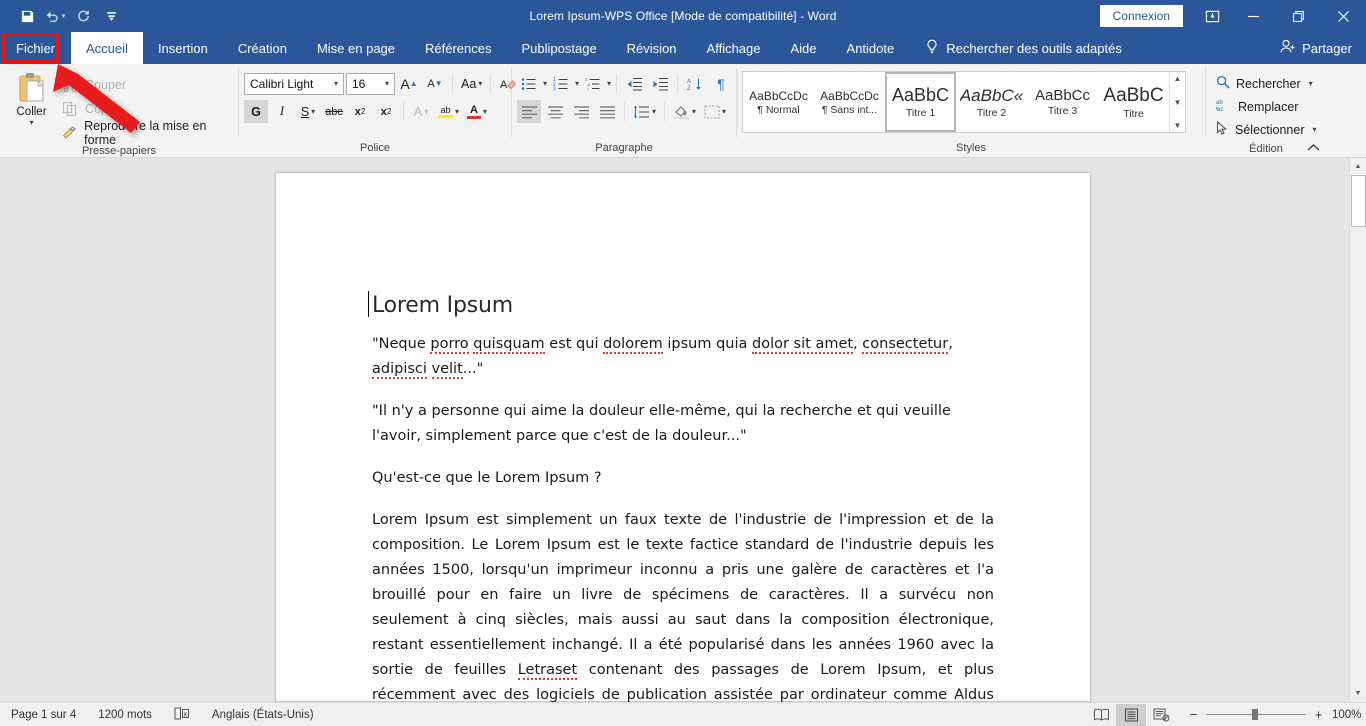  What do you see at coordinates (435, 83) in the screenshot?
I see `decrease-font-size-button: A ▼` at bounding box center [435, 83].